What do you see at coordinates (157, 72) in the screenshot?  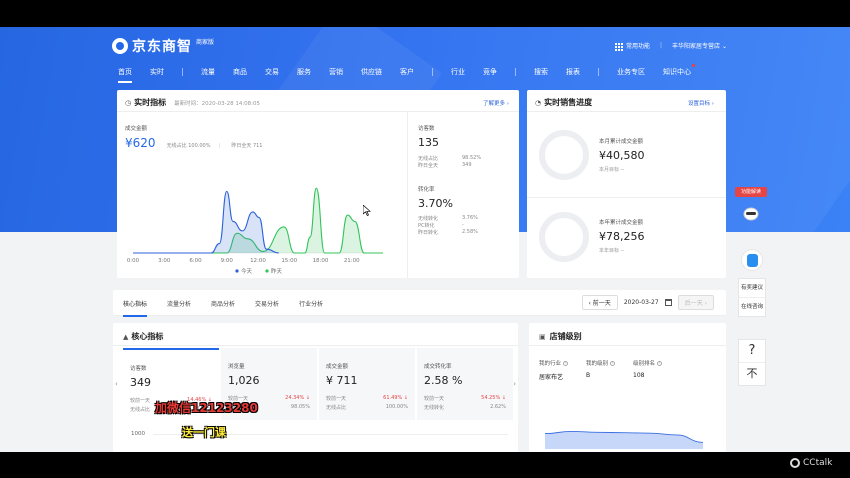 I see `nav-item: 实时` at bounding box center [157, 72].